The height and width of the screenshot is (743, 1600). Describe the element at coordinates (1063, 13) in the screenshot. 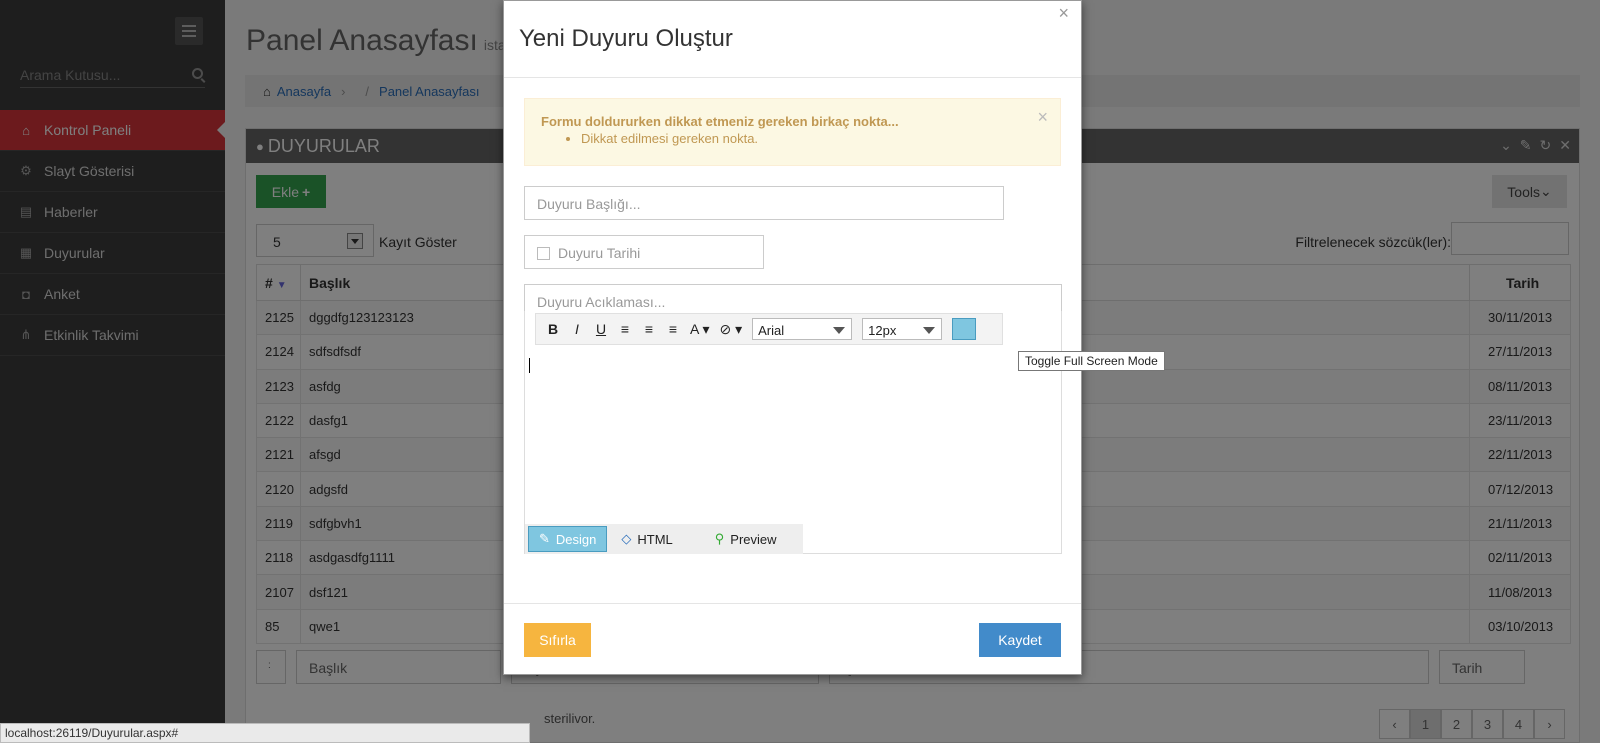

I see `modal-close-icon: ×` at that location.